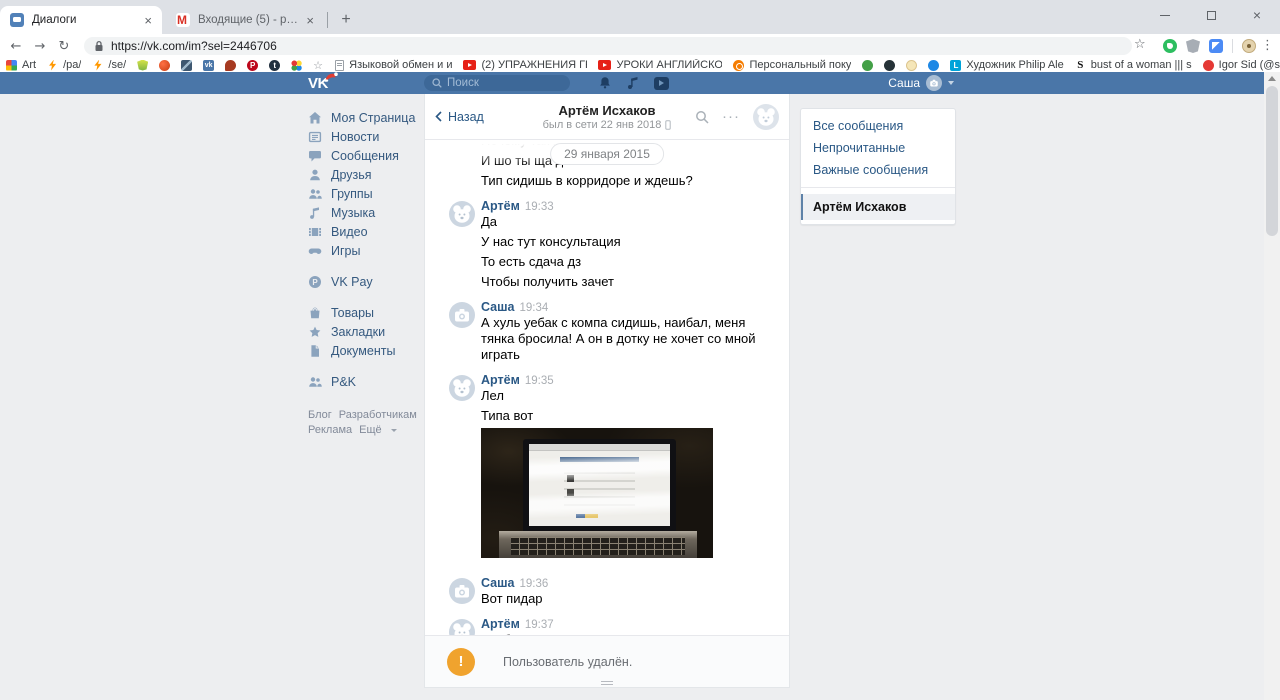  What do you see at coordinates (1272, 78) in the screenshot?
I see `scroll-up-icon` at bounding box center [1272, 78].